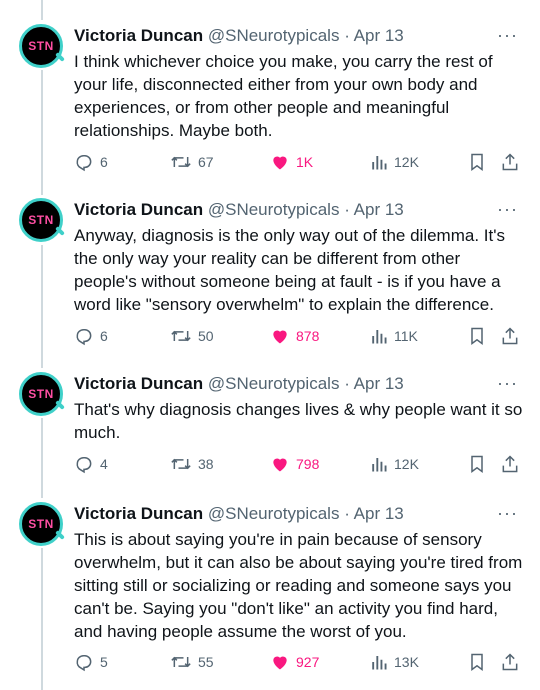 Image resolution: width=540 pixels, height=690 pixels. Describe the element at coordinates (104, 464) in the screenshot. I see `reply-count: 4` at that location.